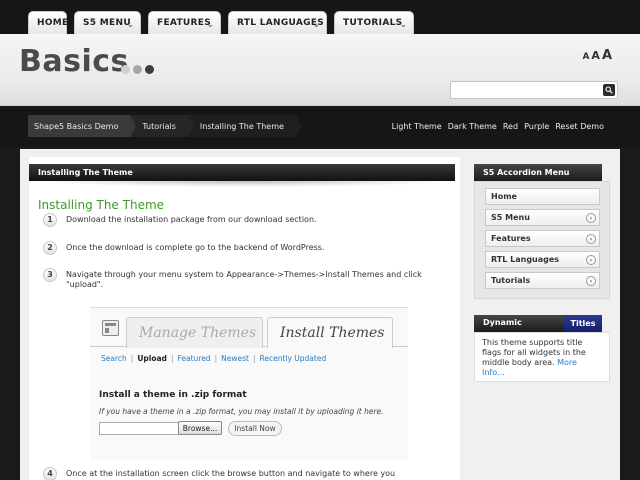 This screenshot has height=480, width=640. I want to click on theme-link-red: Red, so click(510, 126).